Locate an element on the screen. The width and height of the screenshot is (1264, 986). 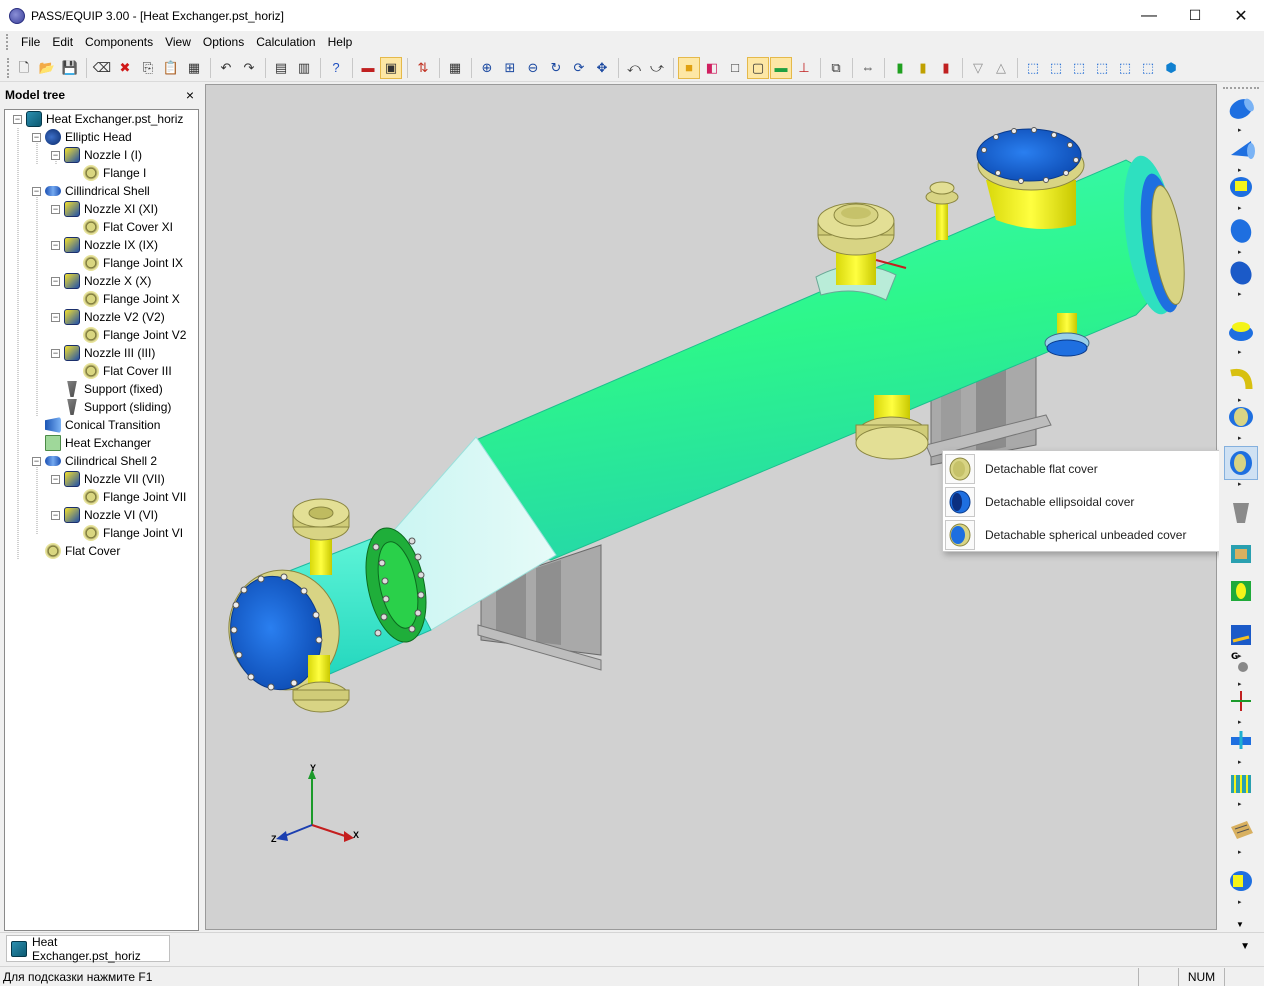
tree-item: Support (sliding) is located at coordinates (111, 407).